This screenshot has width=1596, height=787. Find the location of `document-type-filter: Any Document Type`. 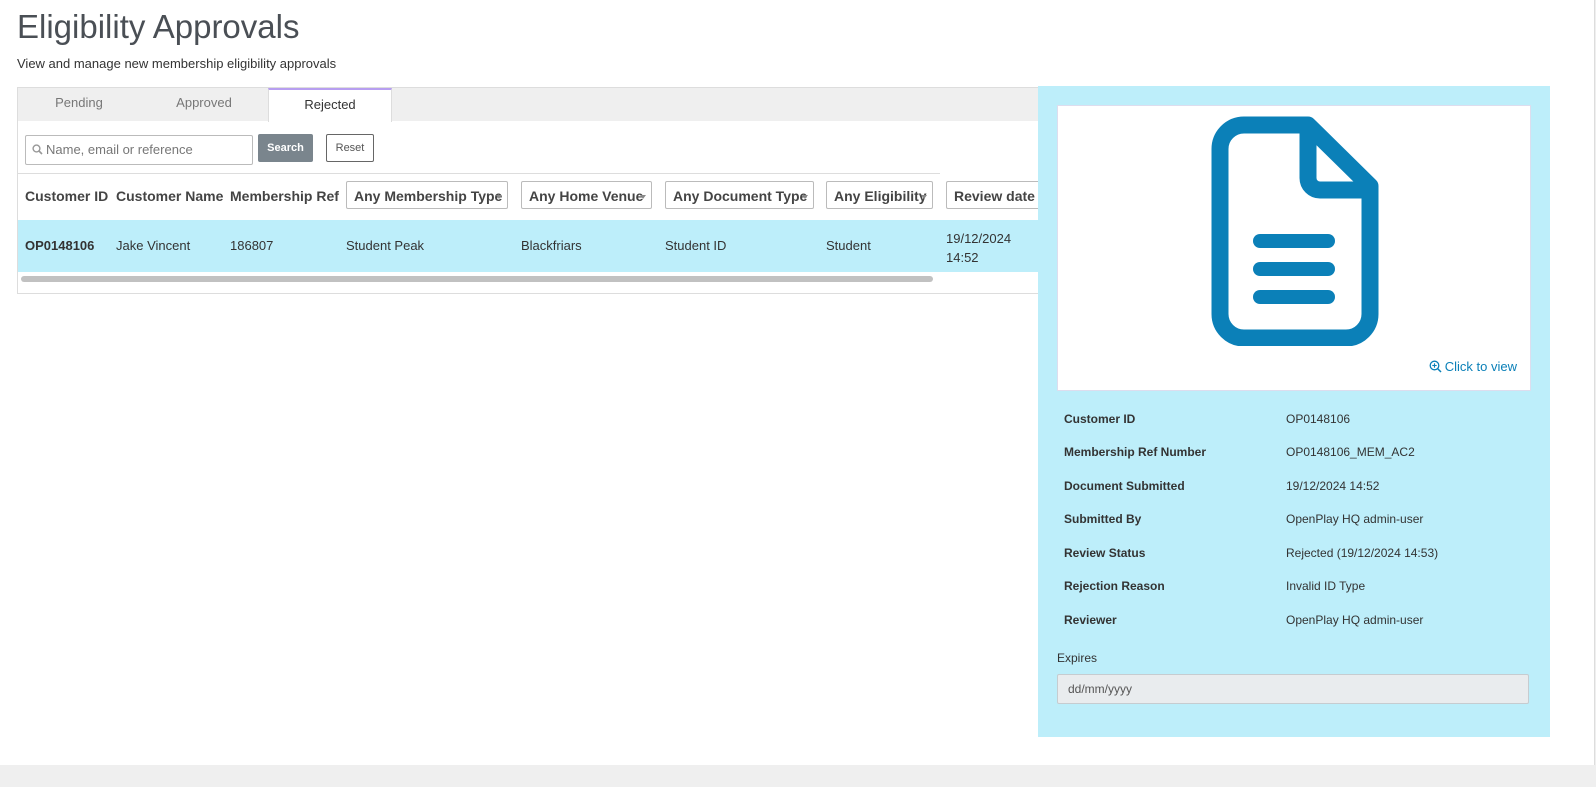

document-type-filter: Any Document Type is located at coordinates (739, 195).